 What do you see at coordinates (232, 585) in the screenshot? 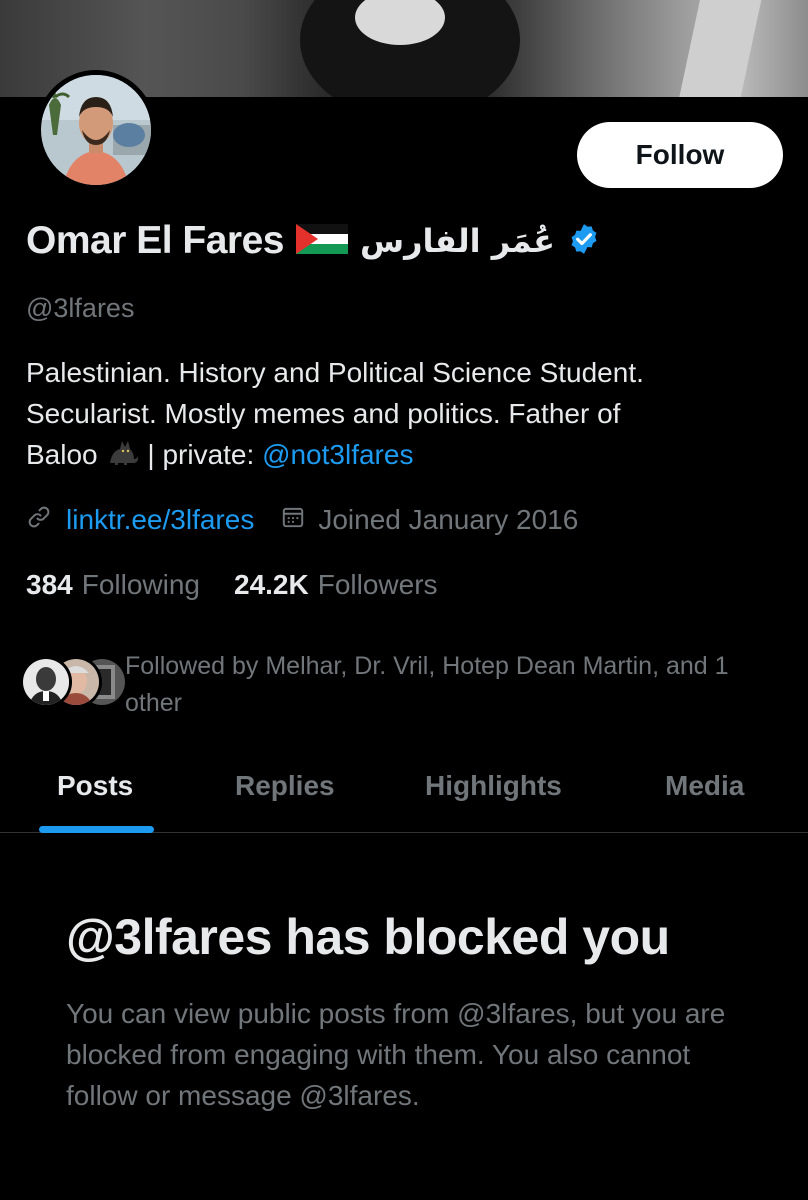
I see `profile-stats: 384 Following 24.2K Followers` at bounding box center [232, 585].